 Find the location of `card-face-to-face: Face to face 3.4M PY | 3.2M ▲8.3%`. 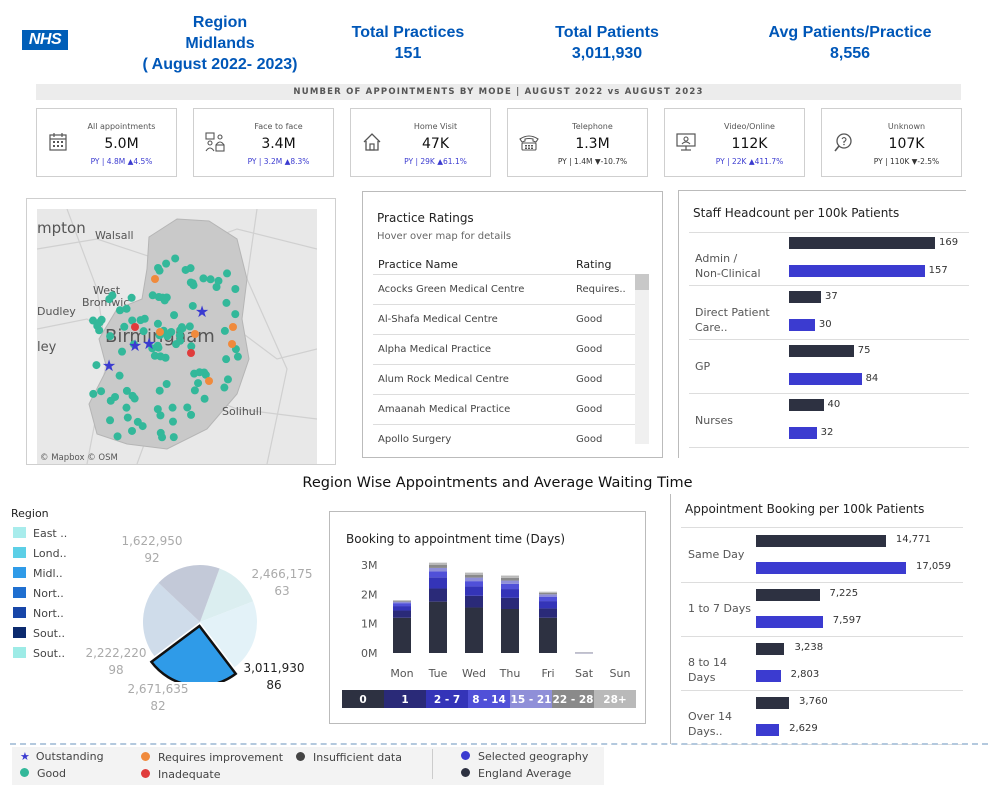

card-face-to-face: Face to face 3.4M PY | 3.2M ▲8.3% is located at coordinates (263, 142).